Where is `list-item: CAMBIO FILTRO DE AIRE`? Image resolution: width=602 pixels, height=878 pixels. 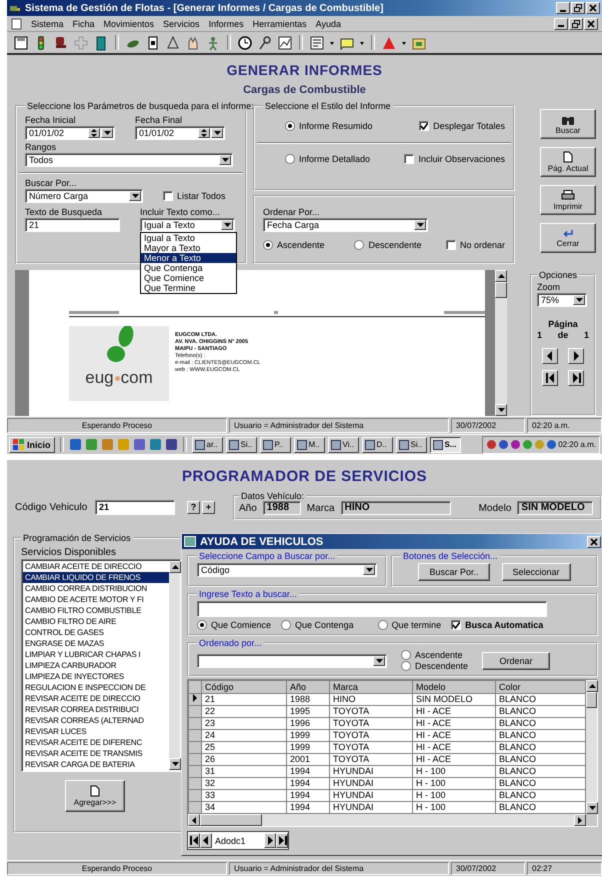 list-item: CAMBIO FILTRO DE AIRE is located at coordinates (96, 621).